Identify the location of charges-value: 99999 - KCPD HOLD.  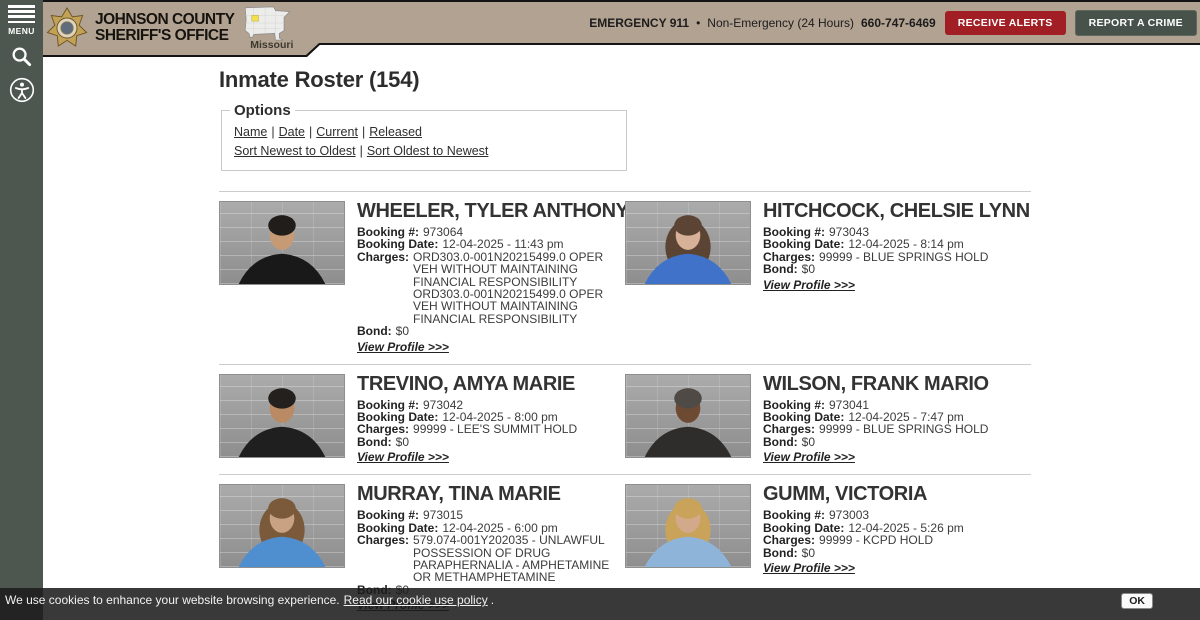
(876, 540).